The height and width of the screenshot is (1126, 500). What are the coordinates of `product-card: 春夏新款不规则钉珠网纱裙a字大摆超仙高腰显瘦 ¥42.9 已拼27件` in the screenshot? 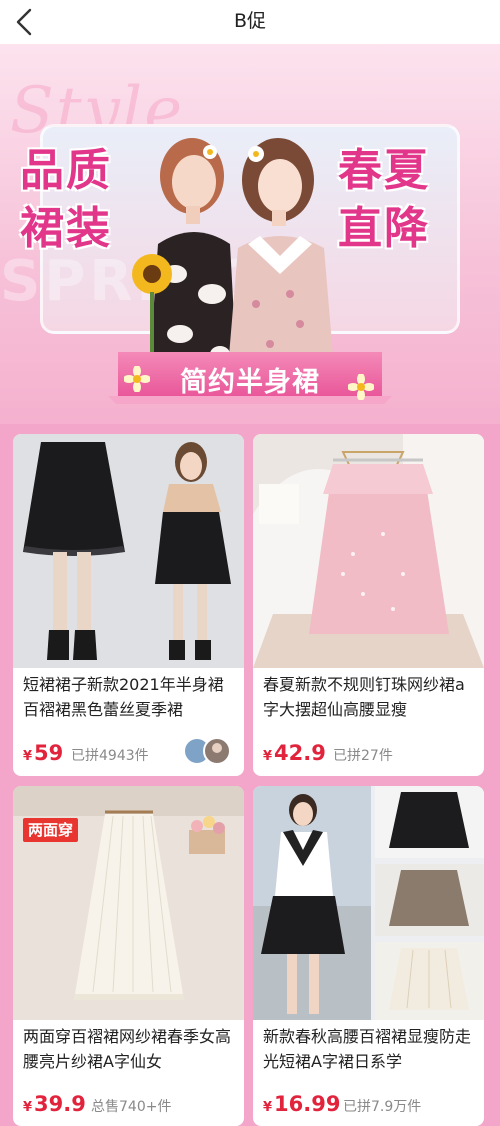 It's located at (368, 605).